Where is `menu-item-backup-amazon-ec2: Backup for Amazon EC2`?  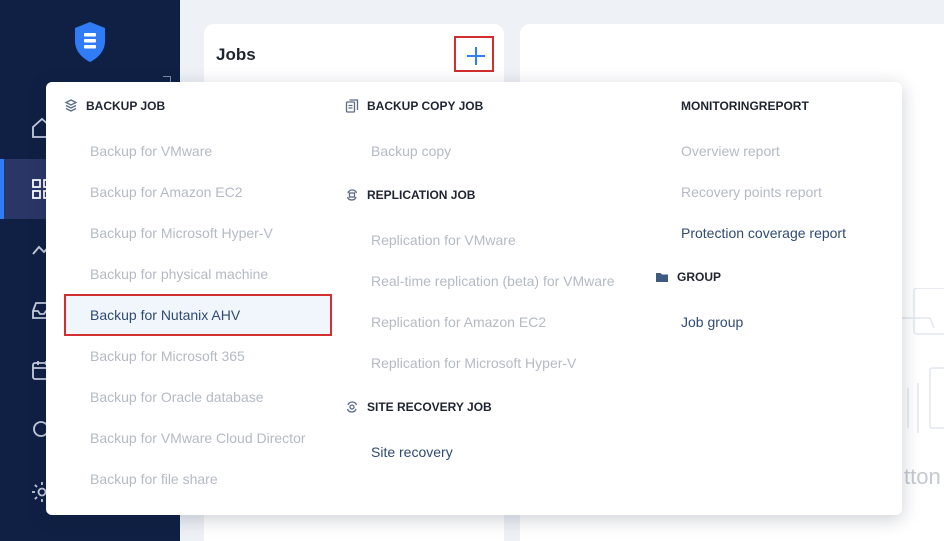
menu-item-backup-amazon-ec2: Backup for Amazon EC2 is located at coordinates (154, 192).